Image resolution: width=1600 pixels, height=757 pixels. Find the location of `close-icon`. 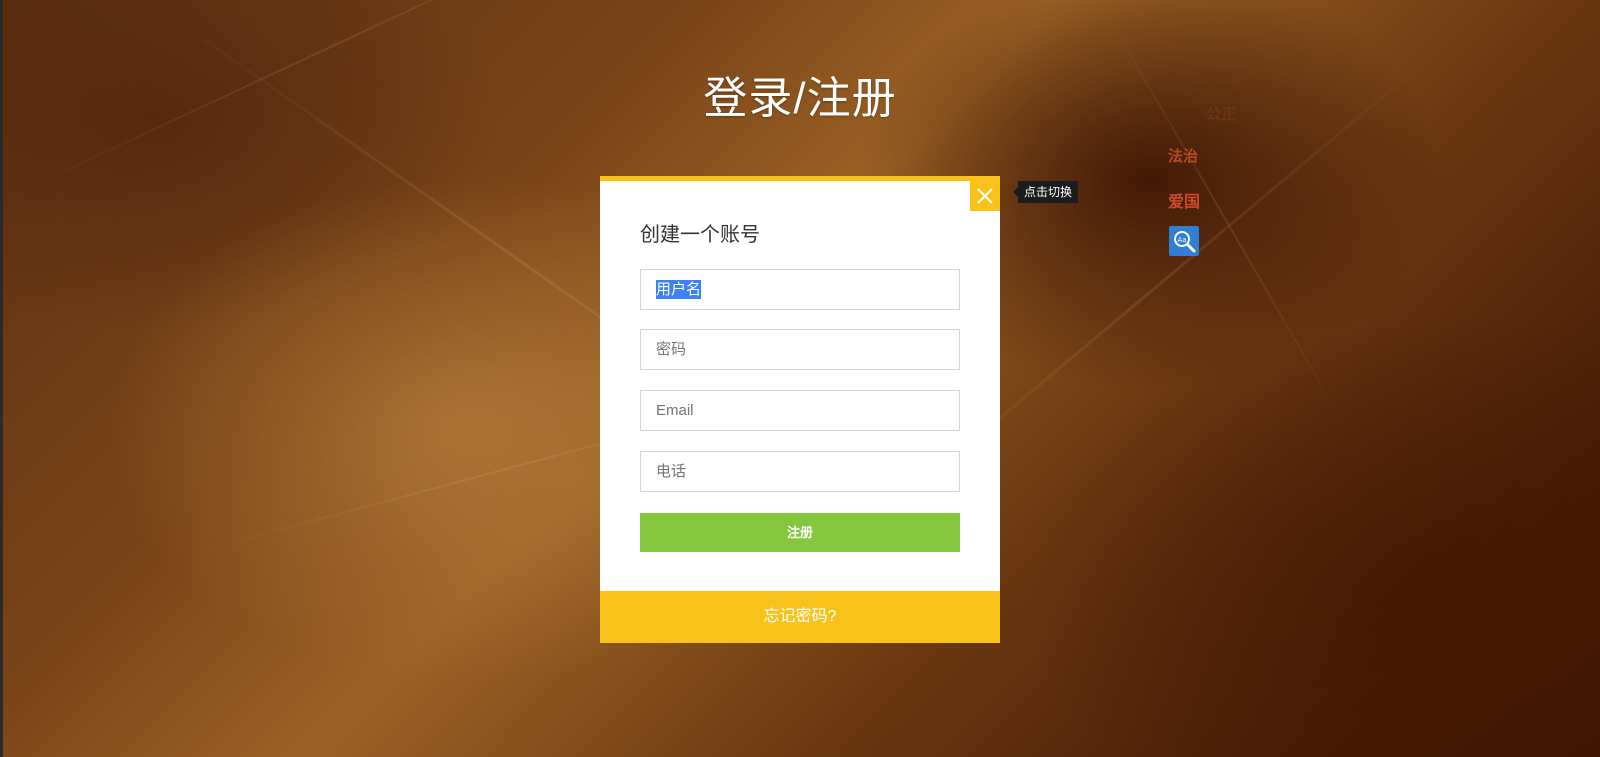

close-icon is located at coordinates (985, 196).